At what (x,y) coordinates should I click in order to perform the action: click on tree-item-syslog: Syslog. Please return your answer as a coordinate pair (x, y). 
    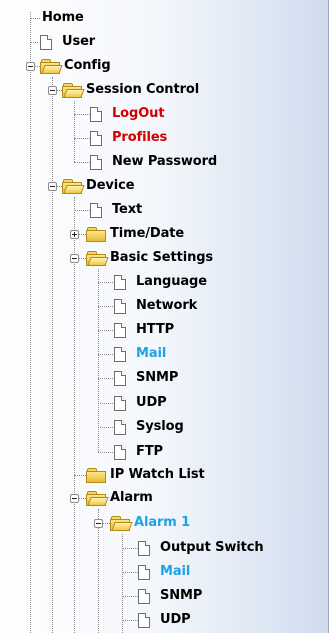
    Looking at the image, I should click on (149, 427).